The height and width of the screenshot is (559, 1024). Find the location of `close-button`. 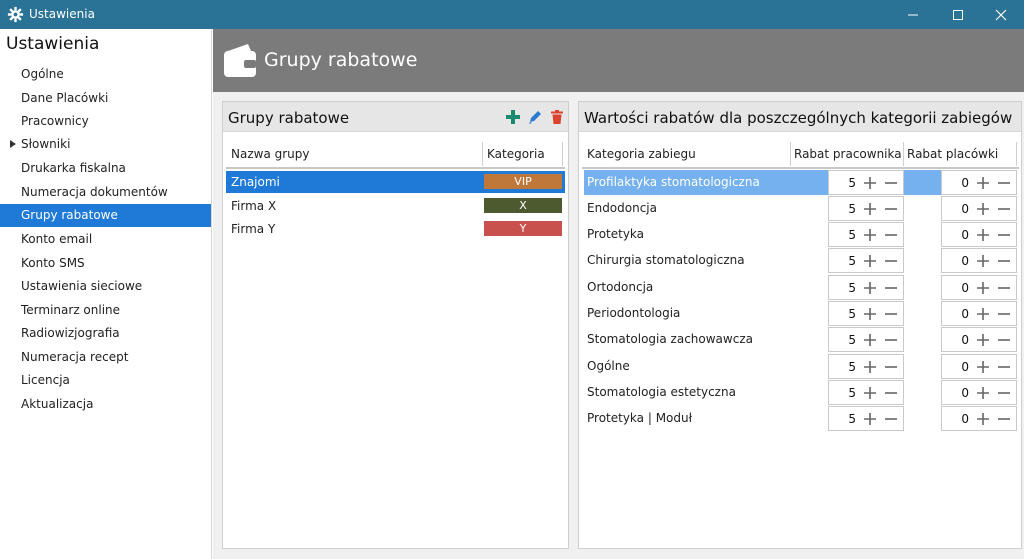

close-button is located at coordinates (1001, 14).